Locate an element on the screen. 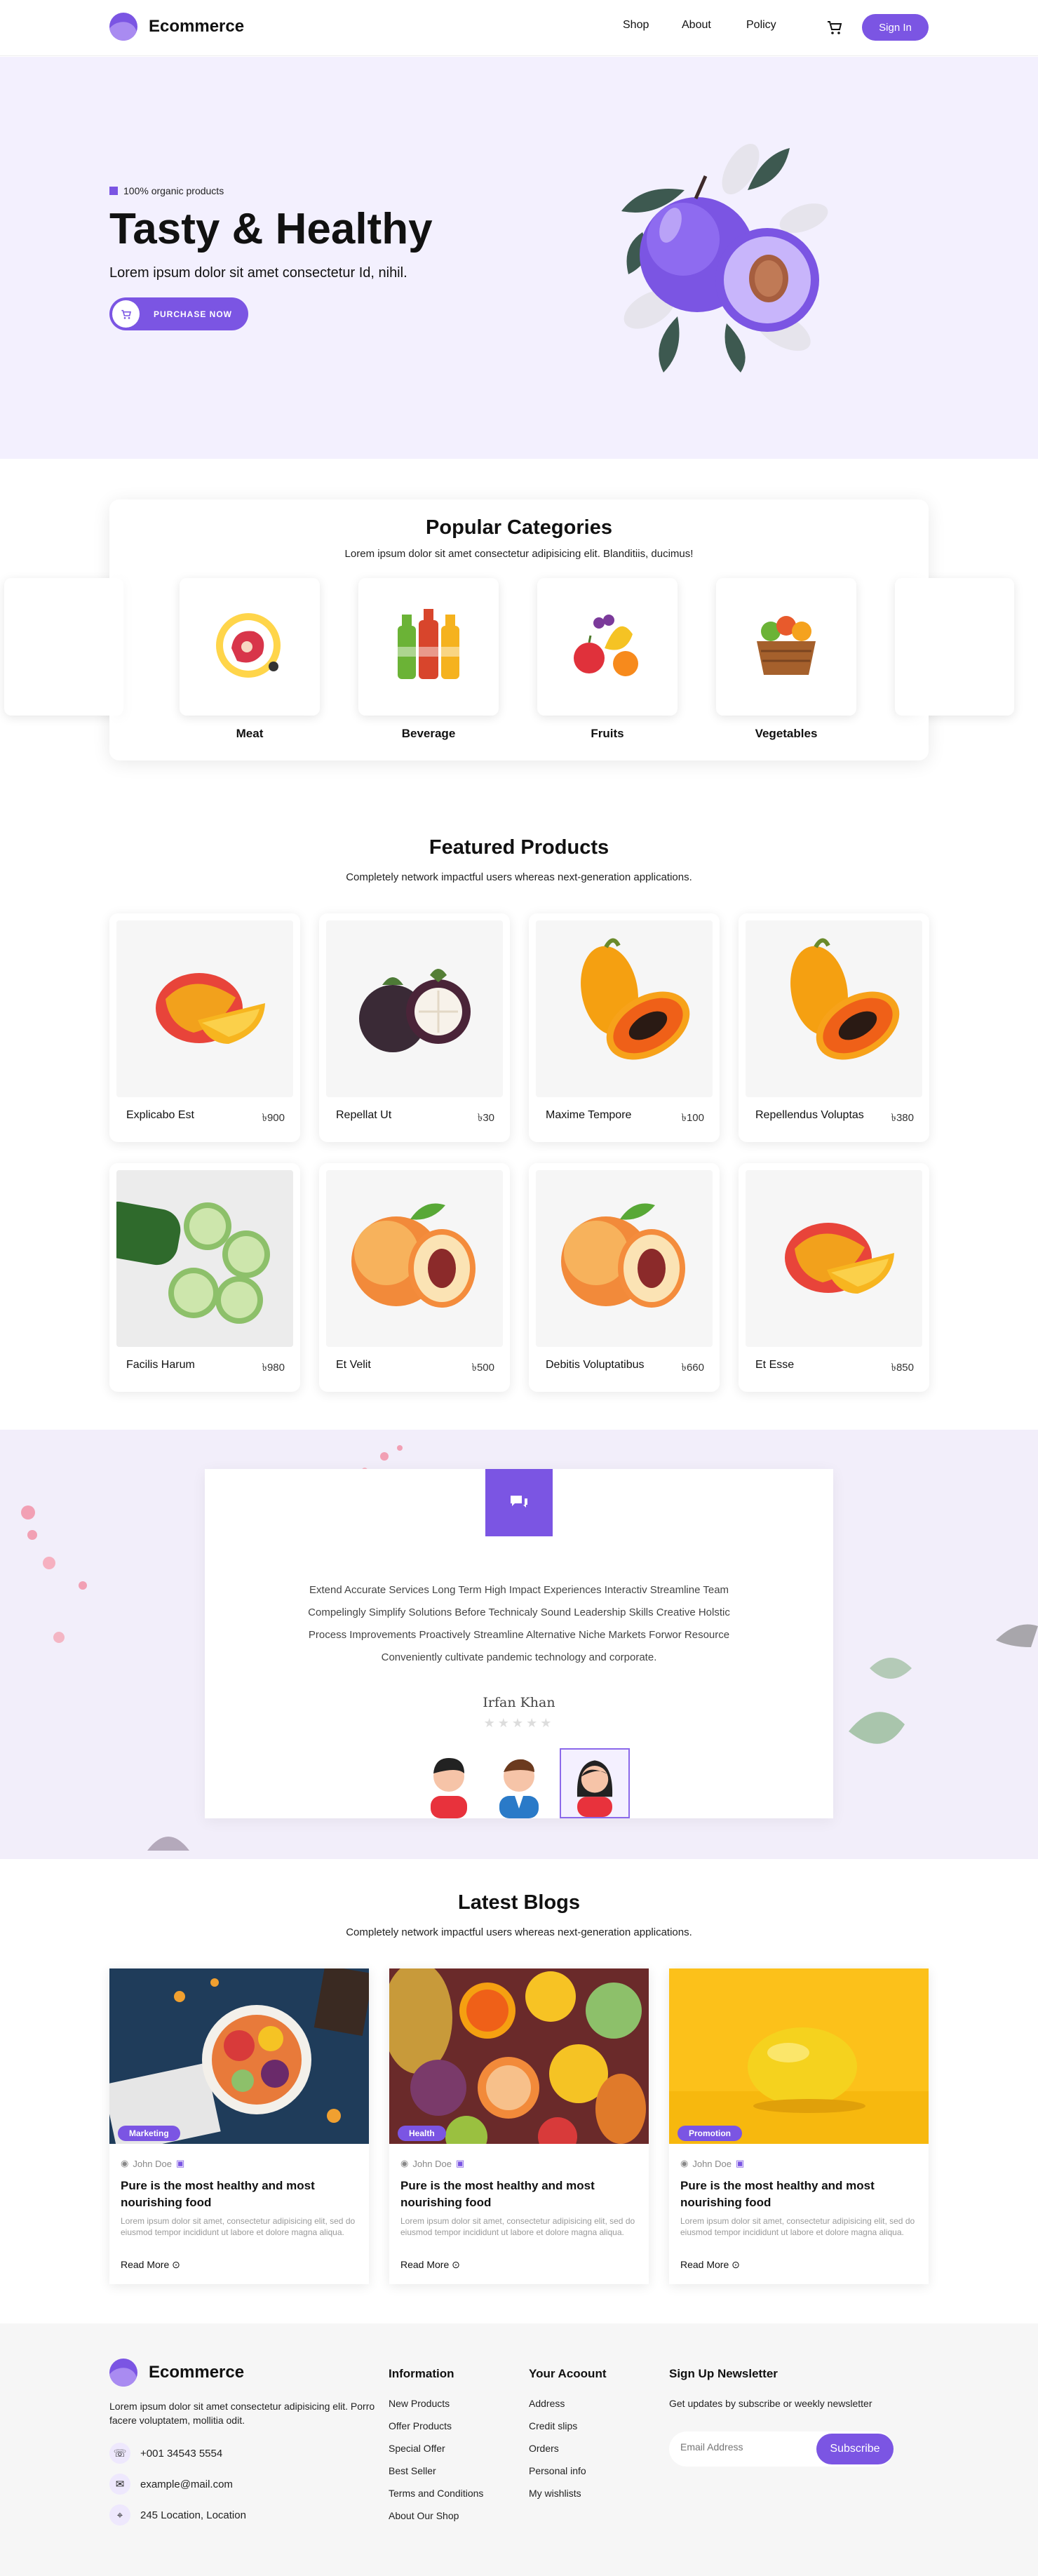 Image resolution: width=1038 pixels, height=2576 pixels. product-card: Et Velit ৳500 is located at coordinates (415, 1277).